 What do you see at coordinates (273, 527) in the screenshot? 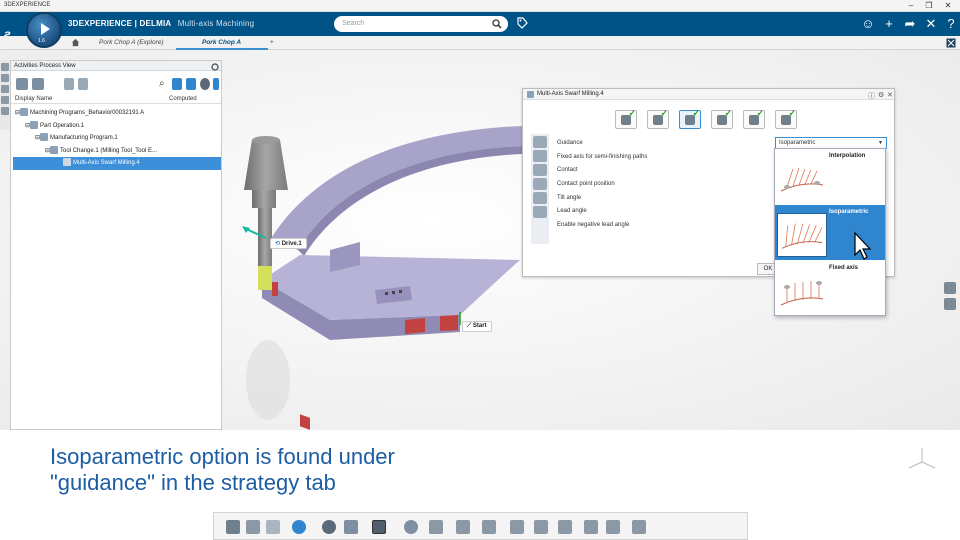
I see `paste-icon` at bounding box center [273, 527].